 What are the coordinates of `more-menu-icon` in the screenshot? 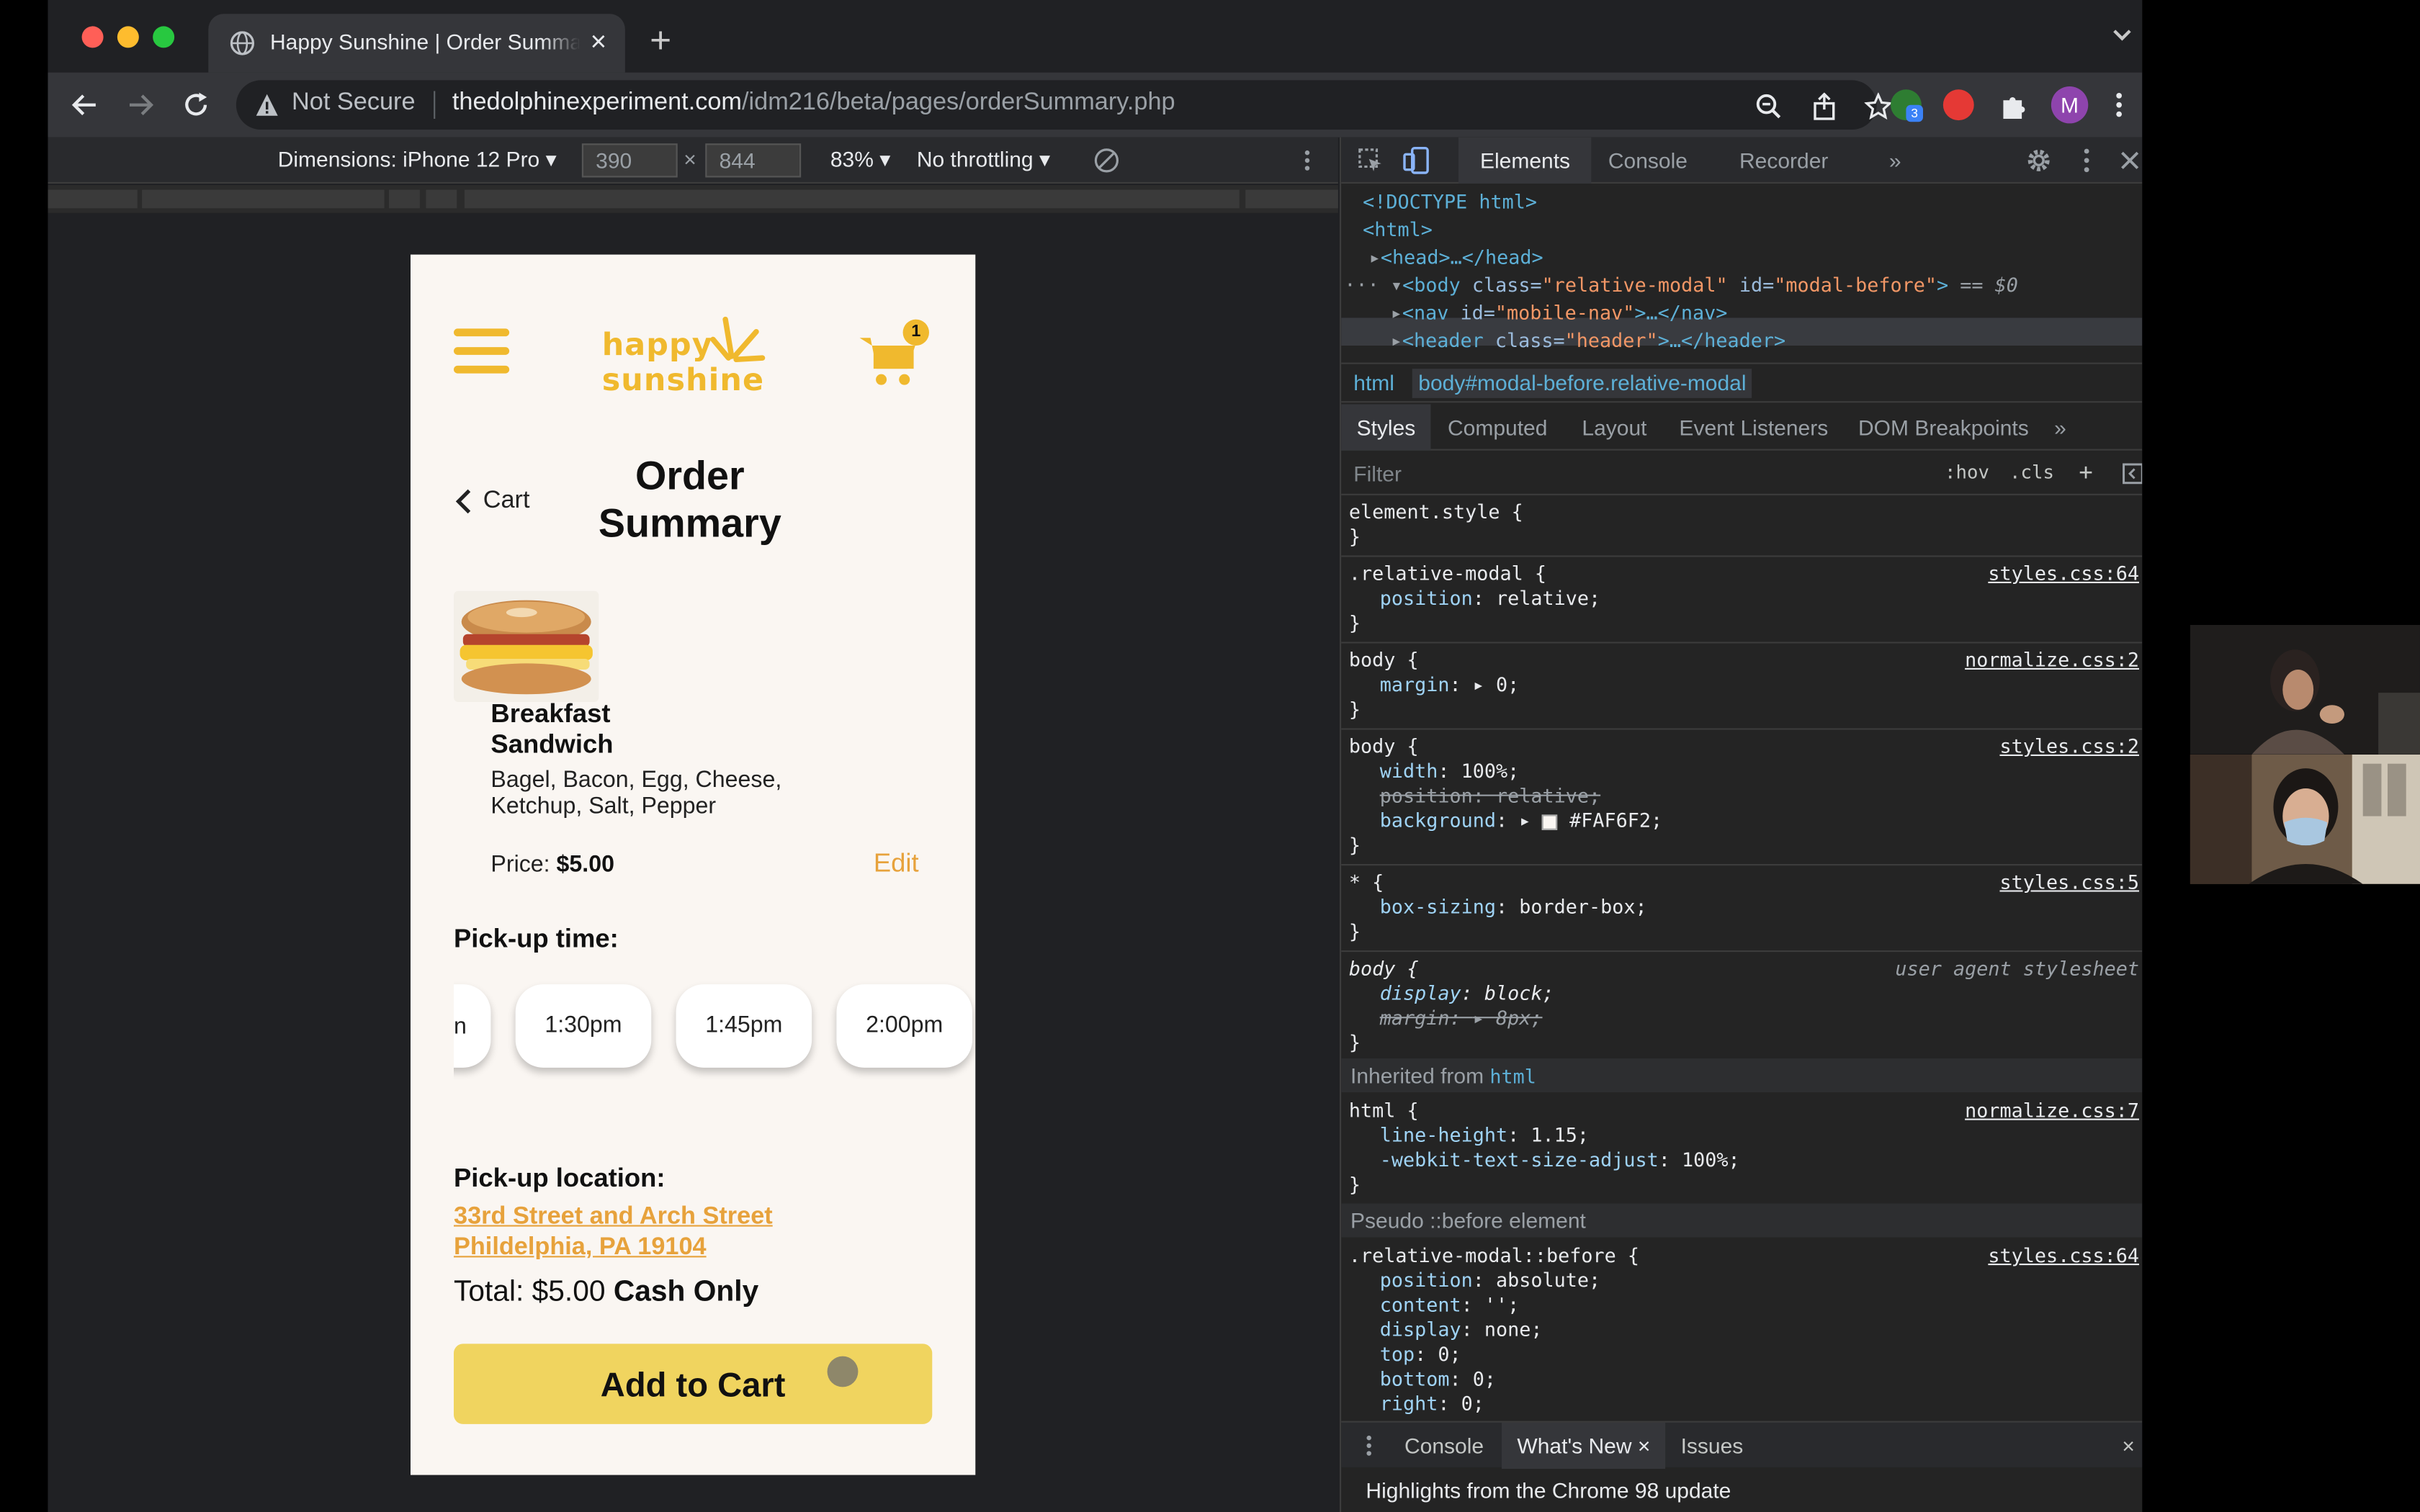 It's located at (2119, 105).